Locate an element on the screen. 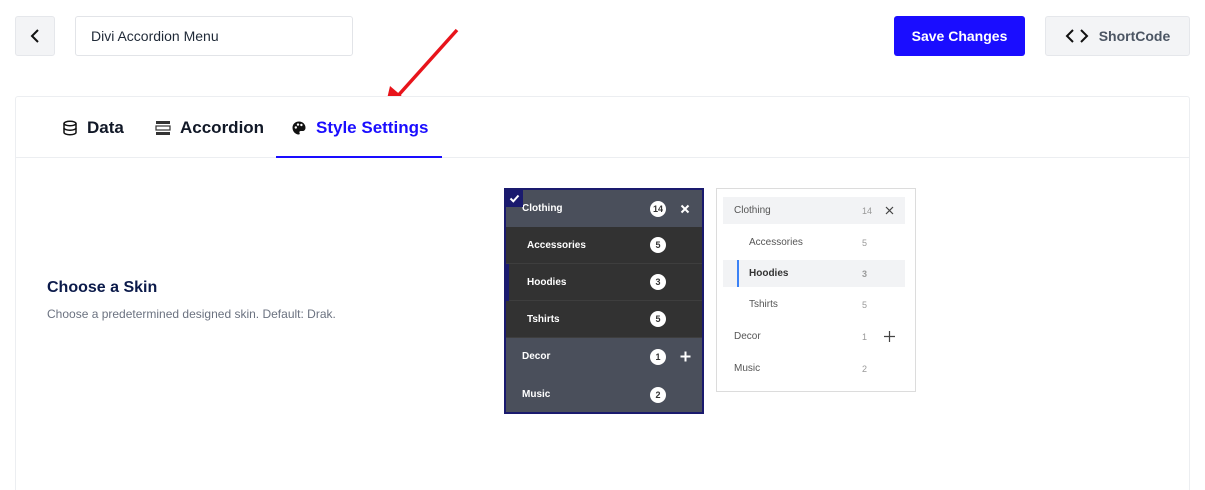  light-item-label: Clothing is located at coordinates (752, 210).